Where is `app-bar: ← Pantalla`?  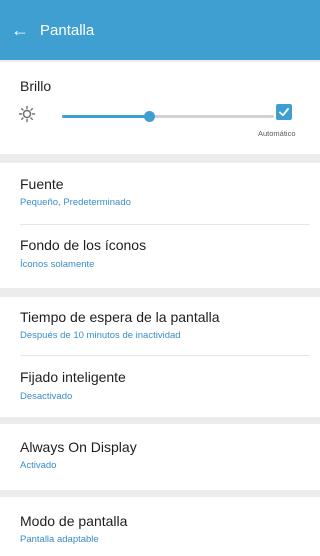
app-bar: ← Pantalla is located at coordinates (160, 30).